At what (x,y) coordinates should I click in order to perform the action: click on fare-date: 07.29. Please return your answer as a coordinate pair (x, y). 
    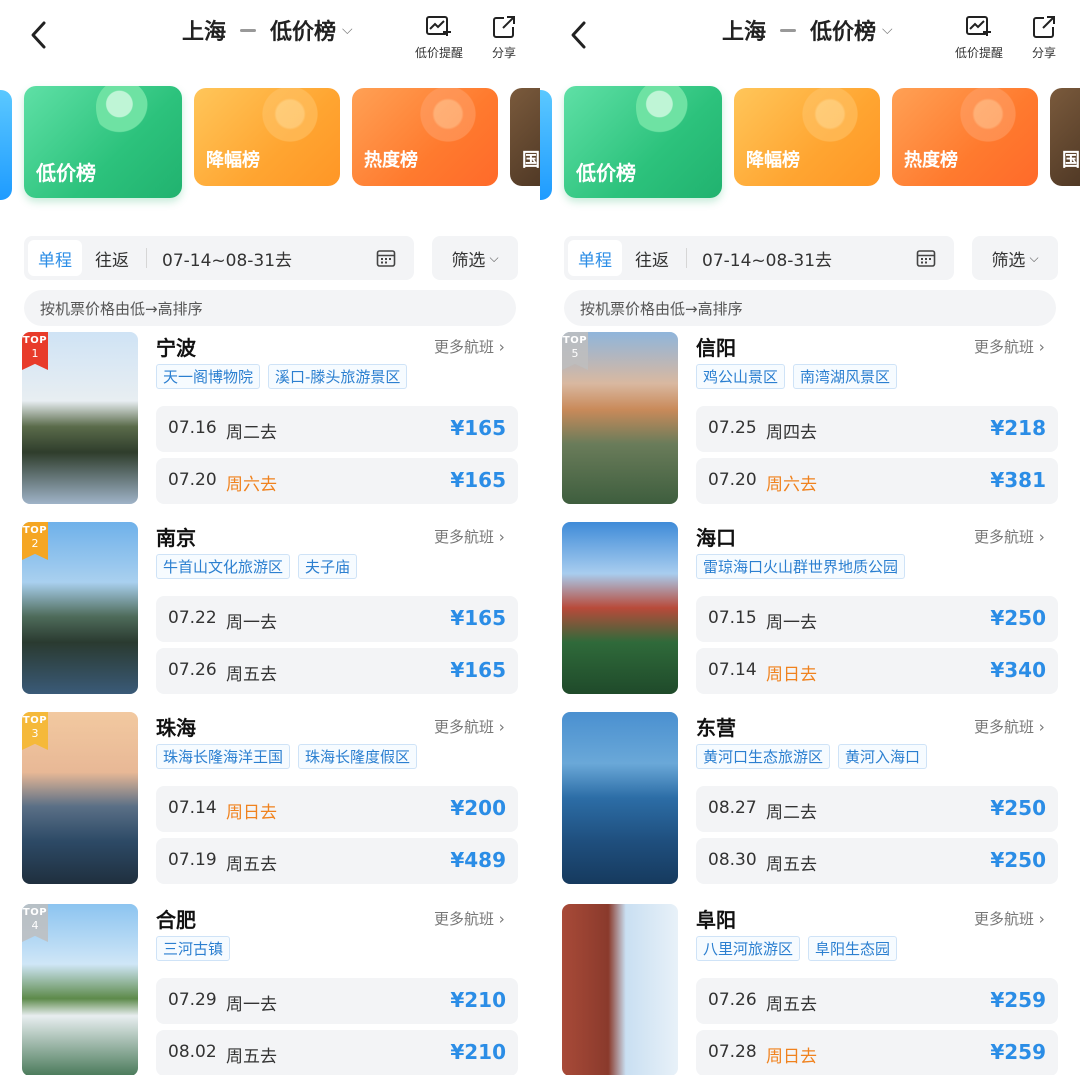
    Looking at the image, I should click on (192, 1000).